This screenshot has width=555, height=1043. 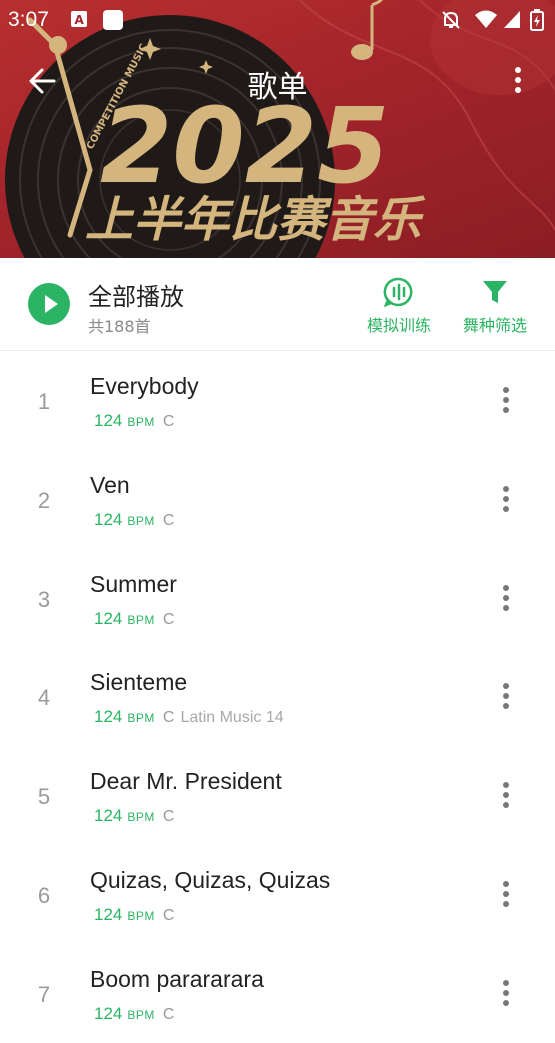 What do you see at coordinates (119, 326) in the screenshot?
I see `song-count: 共188首` at bounding box center [119, 326].